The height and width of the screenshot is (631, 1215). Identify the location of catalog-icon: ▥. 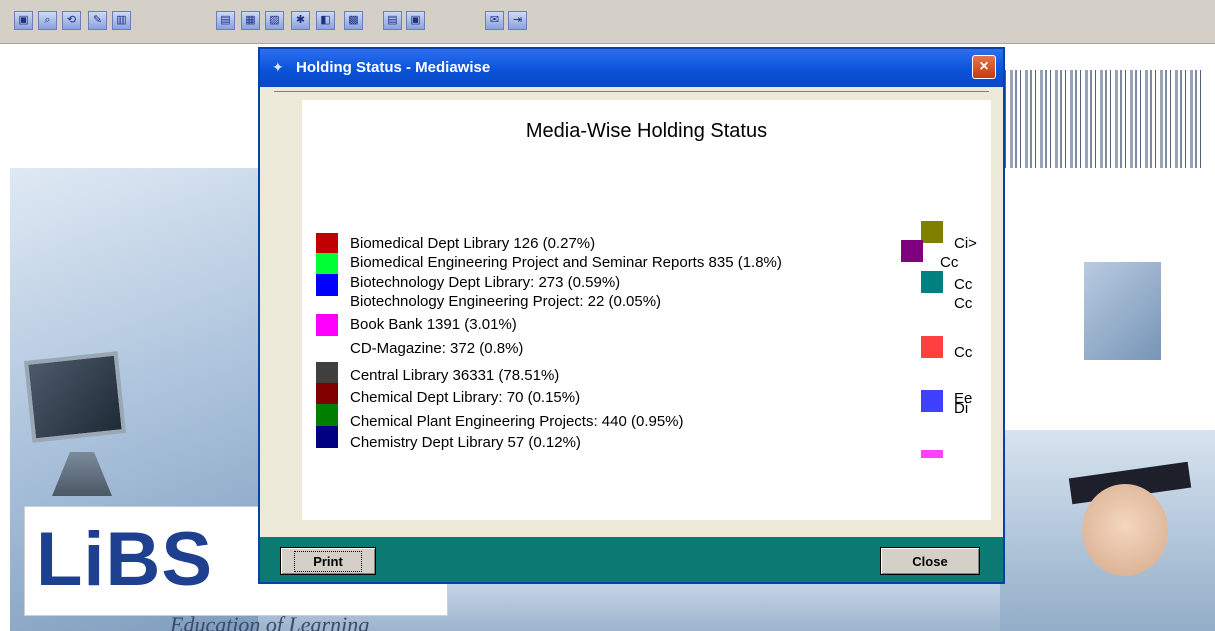
(121, 20).